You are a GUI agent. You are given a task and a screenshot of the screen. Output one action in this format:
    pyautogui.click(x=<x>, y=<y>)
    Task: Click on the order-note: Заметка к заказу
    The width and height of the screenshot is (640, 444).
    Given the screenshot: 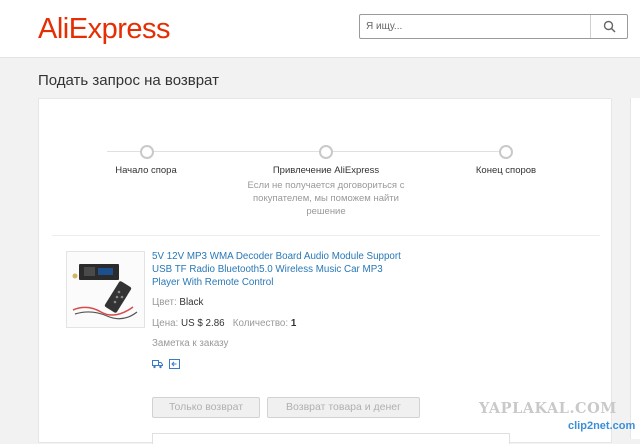 What is the action you would take?
    pyautogui.click(x=190, y=343)
    